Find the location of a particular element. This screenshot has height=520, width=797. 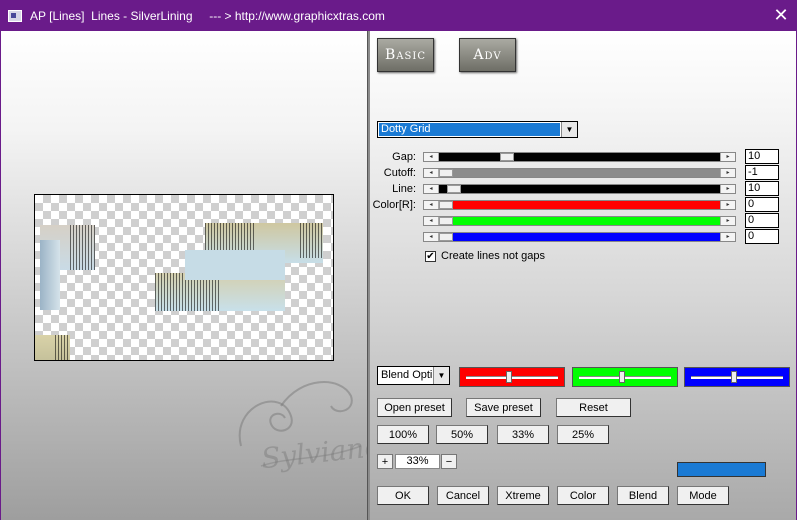

line-label: Line: is located at coordinates (404, 189).